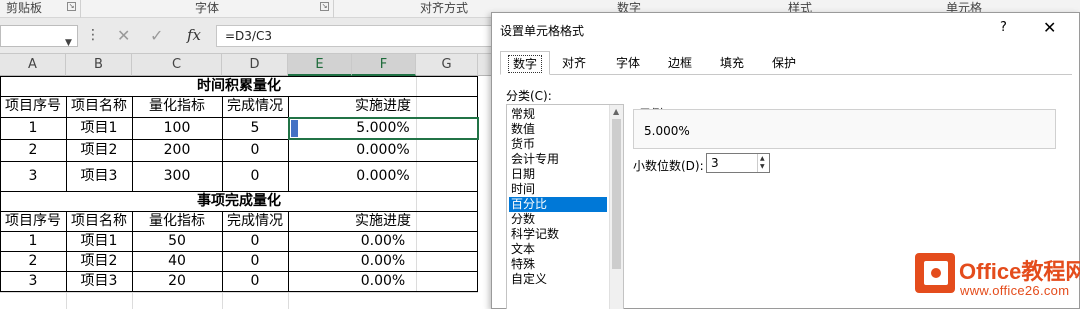 Image resolution: width=1080 pixels, height=309 pixels. What do you see at coordinates (558, 129) in the screenshot?
I see `list-item: 数值` at bounding box center [558, 129].